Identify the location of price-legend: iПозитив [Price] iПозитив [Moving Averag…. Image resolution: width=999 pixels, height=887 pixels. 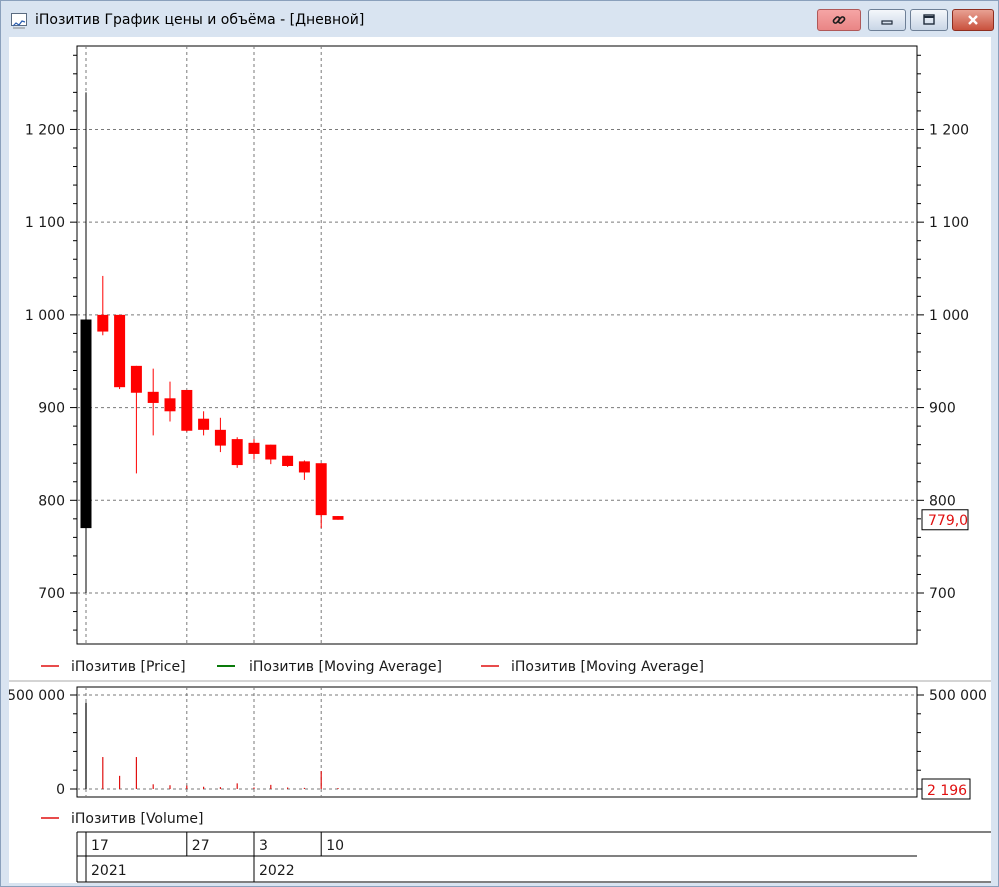
(372, 667).